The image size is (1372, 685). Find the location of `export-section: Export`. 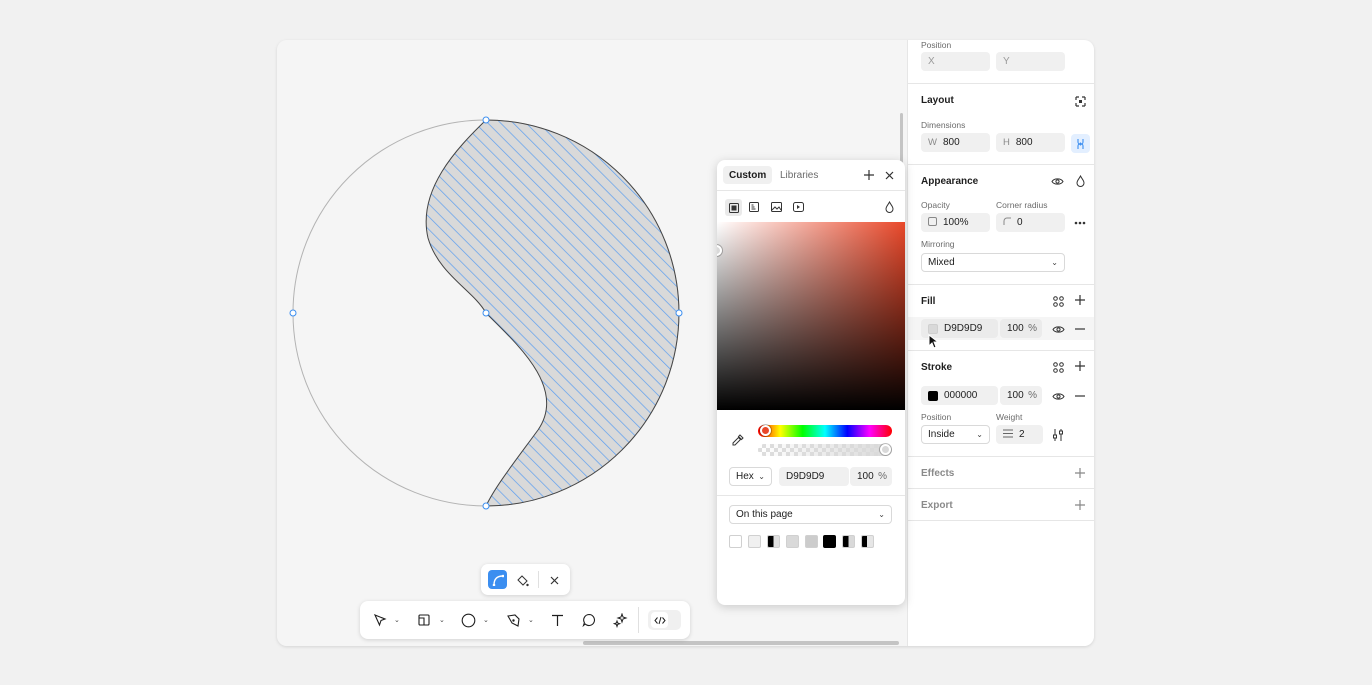

export-section: Export is located at coordinates (1001, 505).